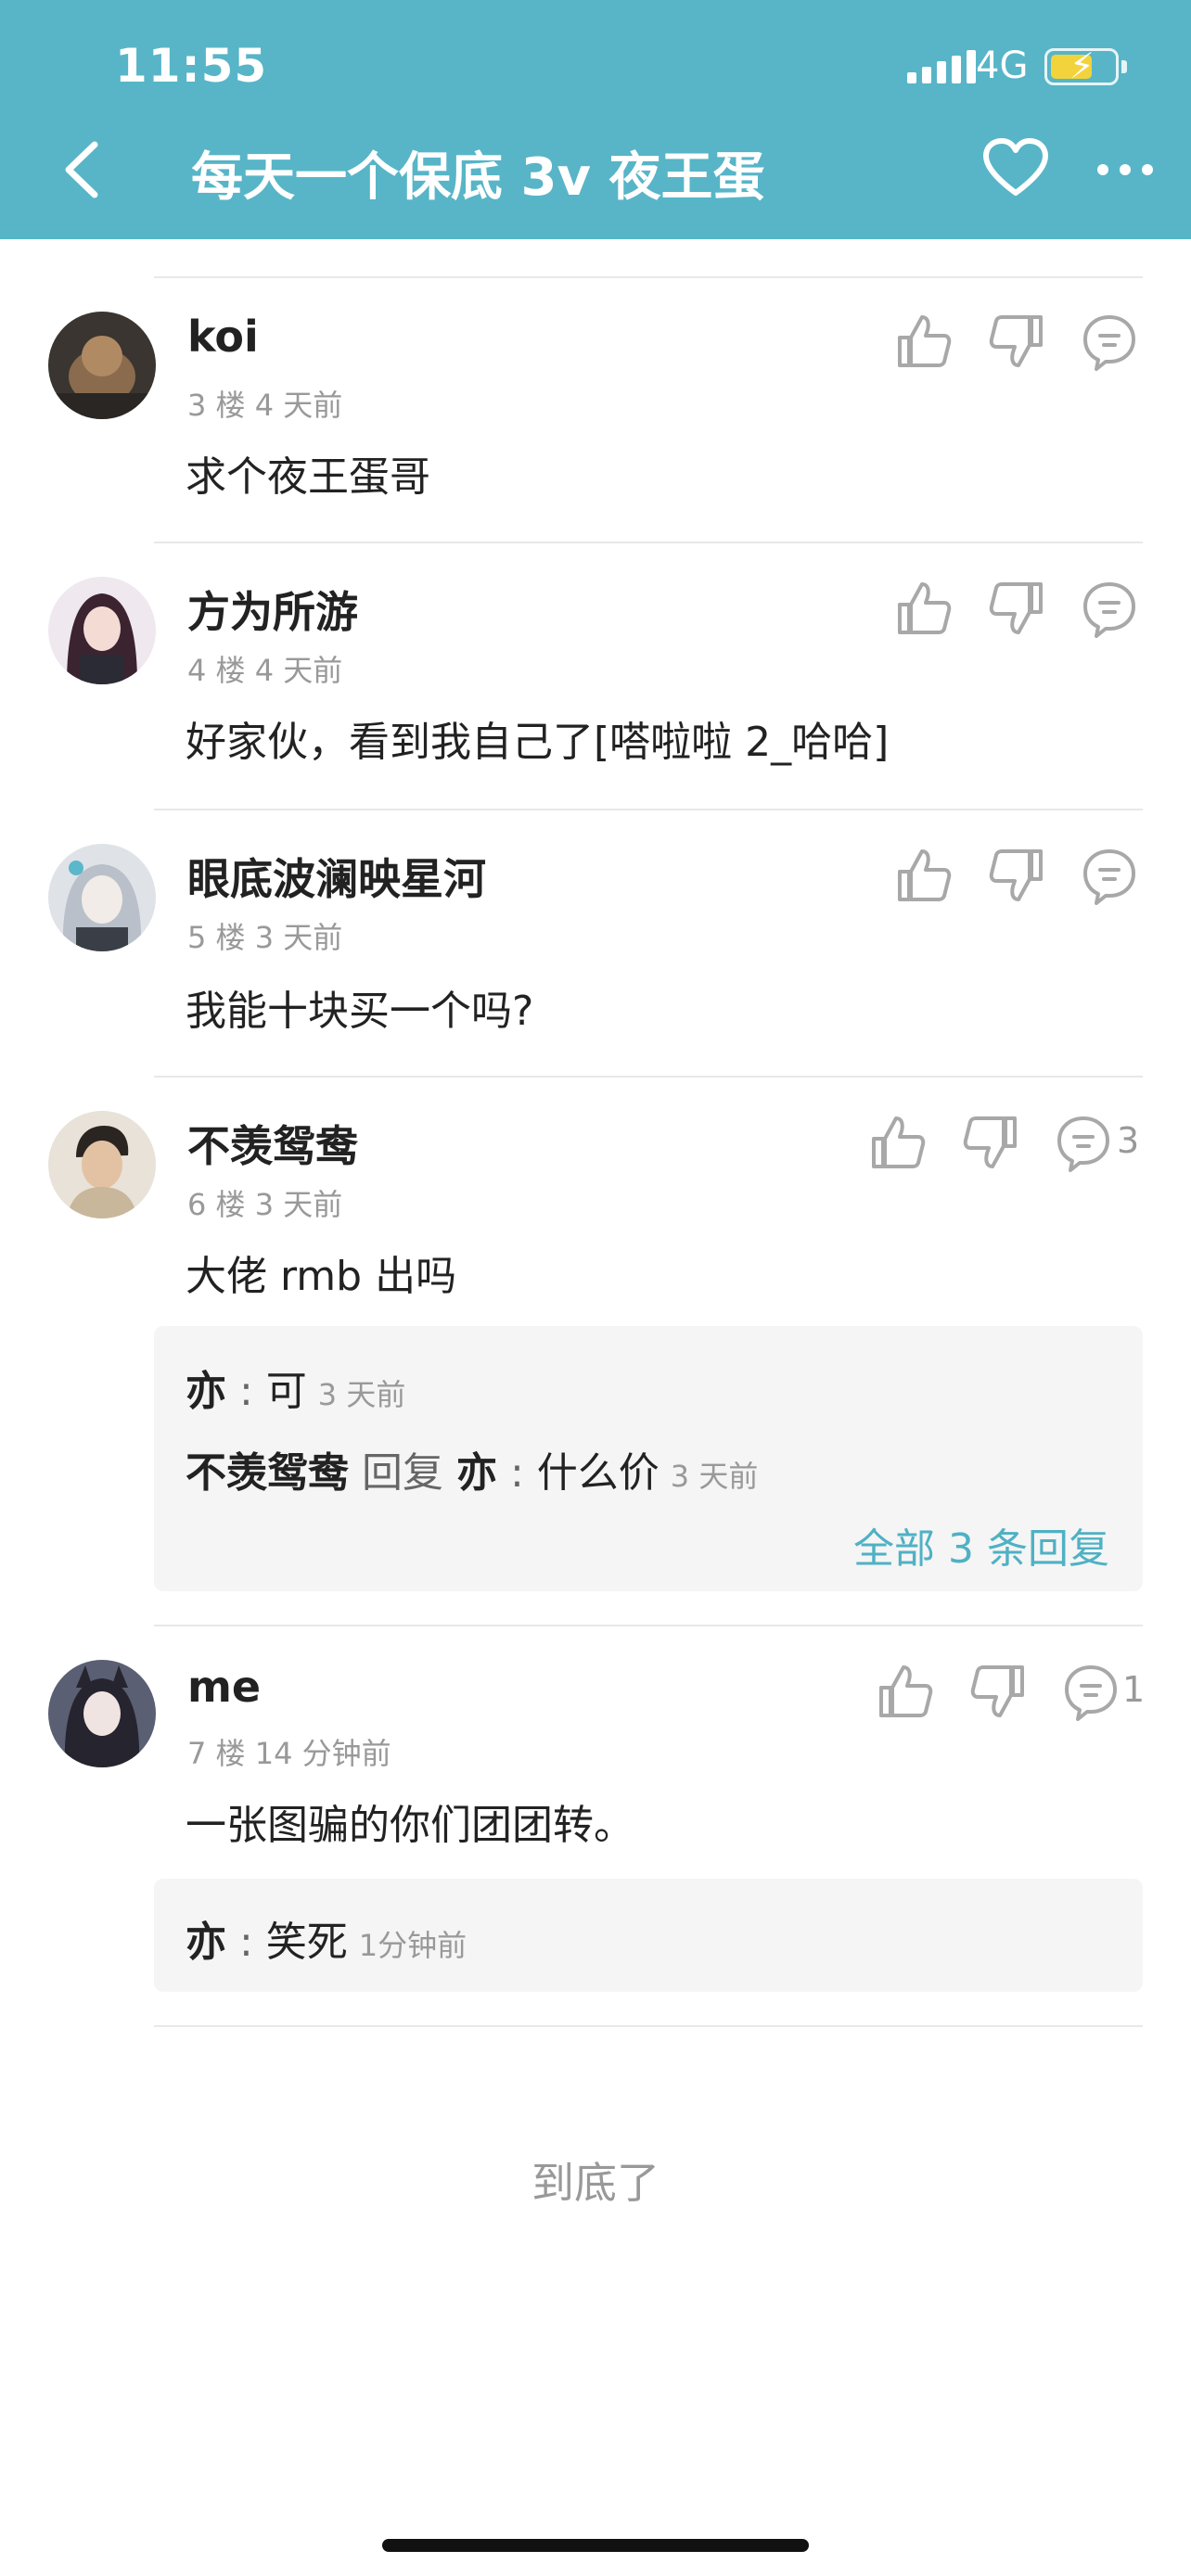  What do you see at coordinates (272, 609) in the screenshot?
I see `comment-author: 方为所游` at bounding box center [272, 609].